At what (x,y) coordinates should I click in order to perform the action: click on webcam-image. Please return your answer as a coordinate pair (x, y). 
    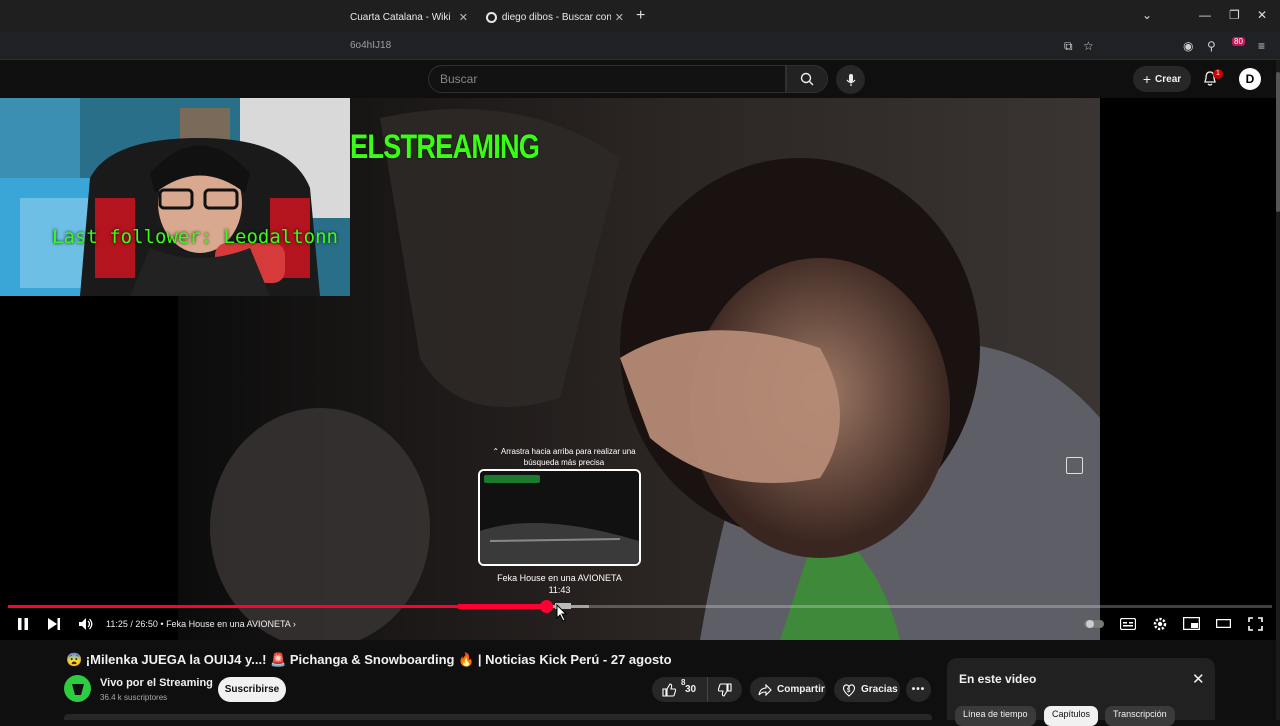
    Looking at the image, I should click on (175, 197).